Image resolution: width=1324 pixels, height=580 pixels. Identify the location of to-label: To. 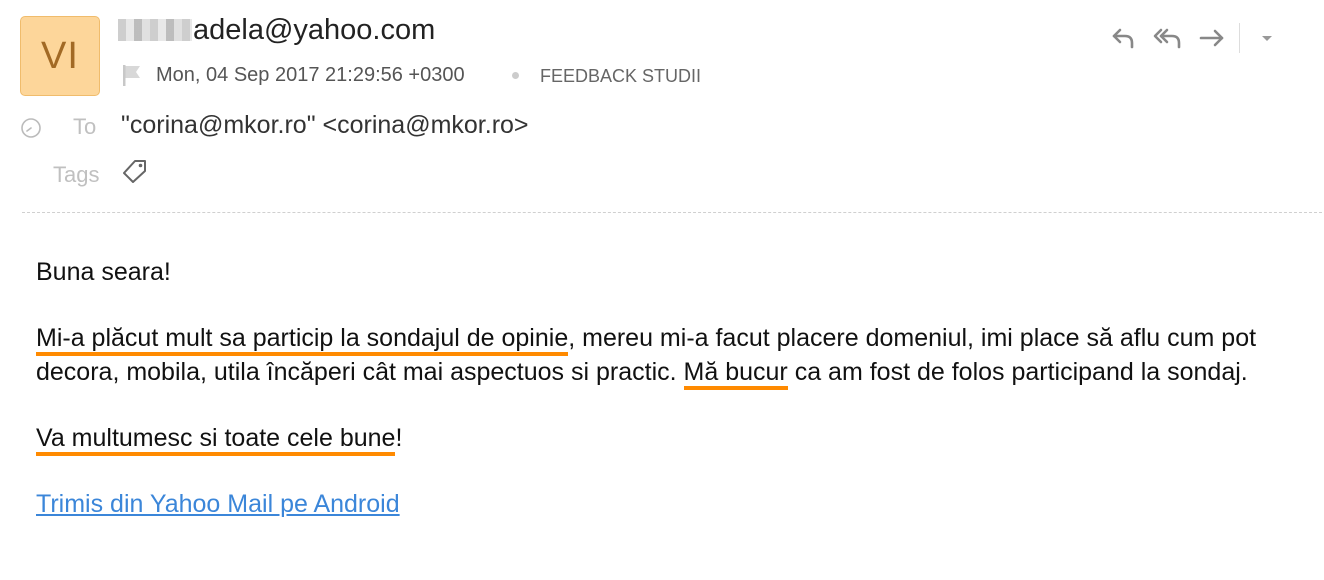
(85, 126).